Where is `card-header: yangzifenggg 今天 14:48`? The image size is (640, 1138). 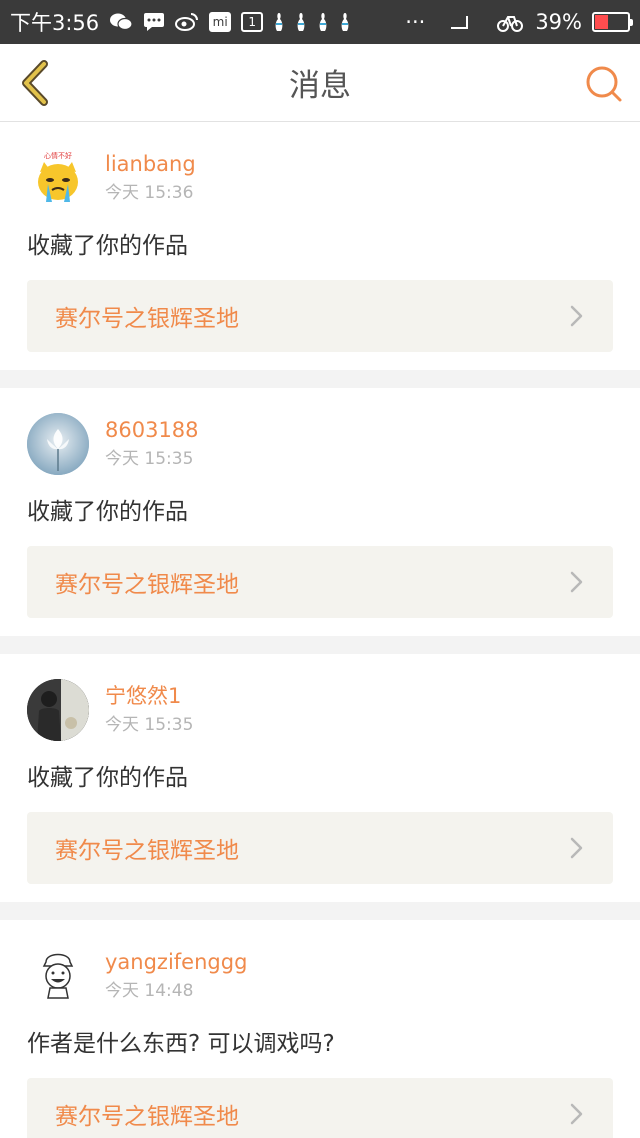 card-header: yangzifenggg 今天 14:48 is located at coordinates (320, 976).